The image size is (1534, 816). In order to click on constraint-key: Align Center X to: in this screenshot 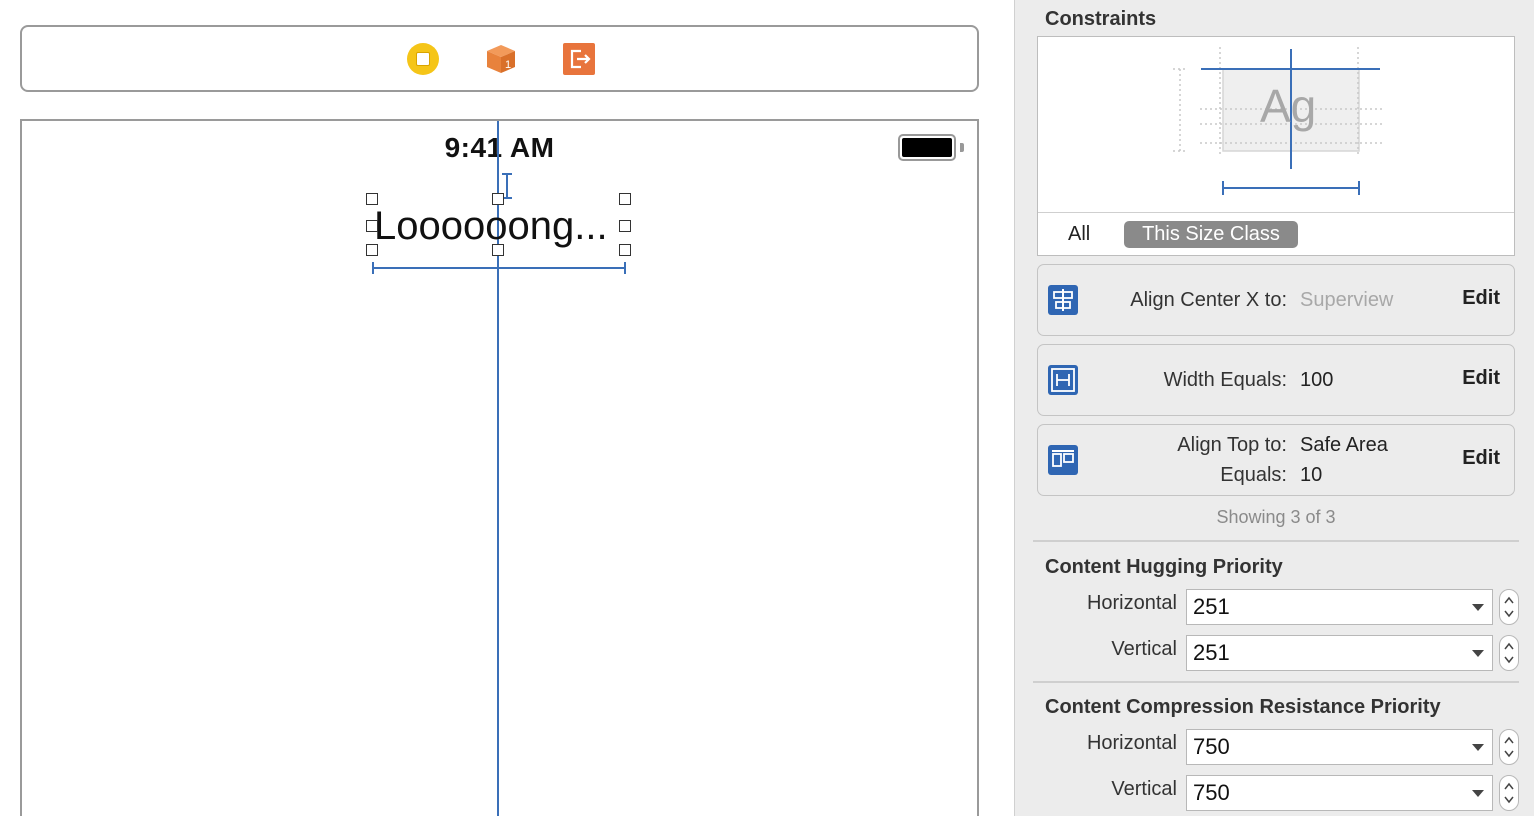, I will do `click(1208, 300)`.